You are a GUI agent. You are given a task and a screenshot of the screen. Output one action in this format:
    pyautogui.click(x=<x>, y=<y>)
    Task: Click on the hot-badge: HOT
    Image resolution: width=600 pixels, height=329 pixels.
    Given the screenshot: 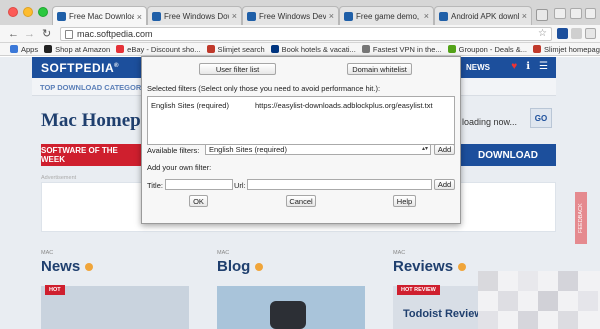 What is the action you would take?
    pyautogui.click(x=55, y=290)
    